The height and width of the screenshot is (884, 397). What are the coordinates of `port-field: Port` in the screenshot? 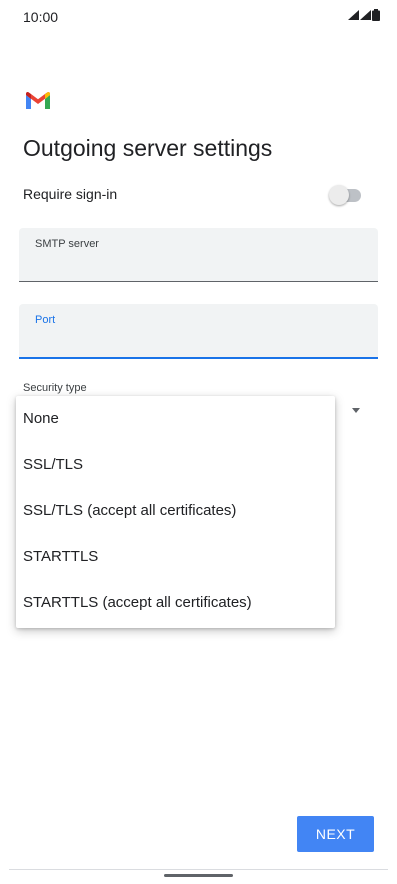 It's located at (198, 331).